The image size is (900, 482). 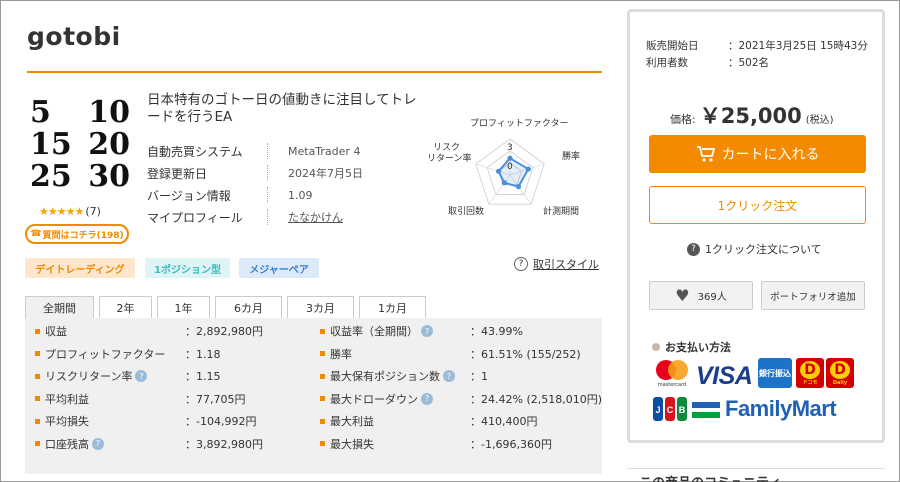 I want to click on page-title: gotobi, so click(x=74, y=36).